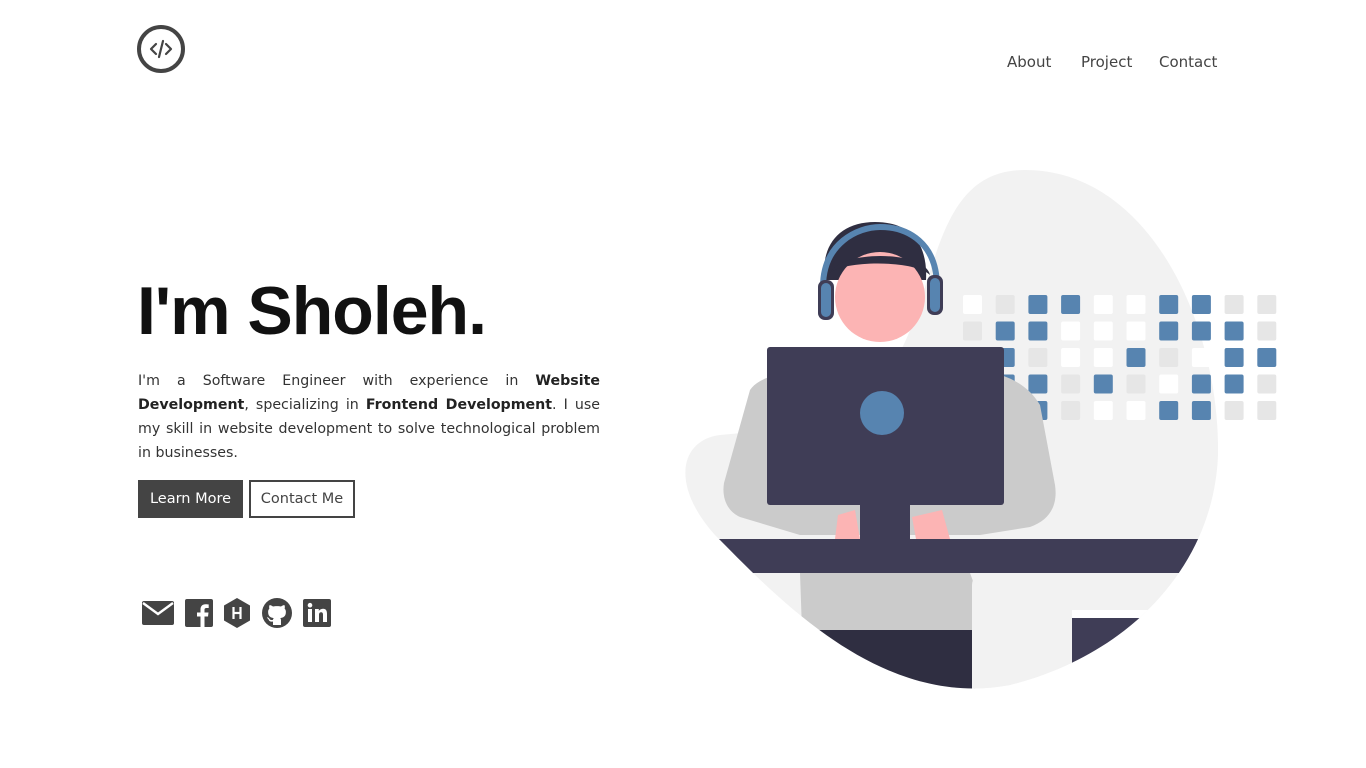  I want to click on contact-me-button: Contact Me, so click(302, 499).